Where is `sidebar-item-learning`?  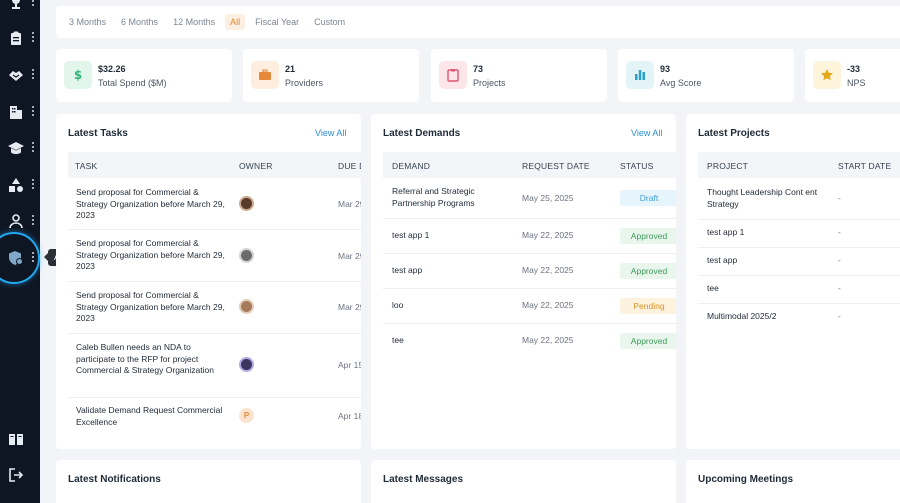 sidebar-item-learning is located at coordinates (23, 148).